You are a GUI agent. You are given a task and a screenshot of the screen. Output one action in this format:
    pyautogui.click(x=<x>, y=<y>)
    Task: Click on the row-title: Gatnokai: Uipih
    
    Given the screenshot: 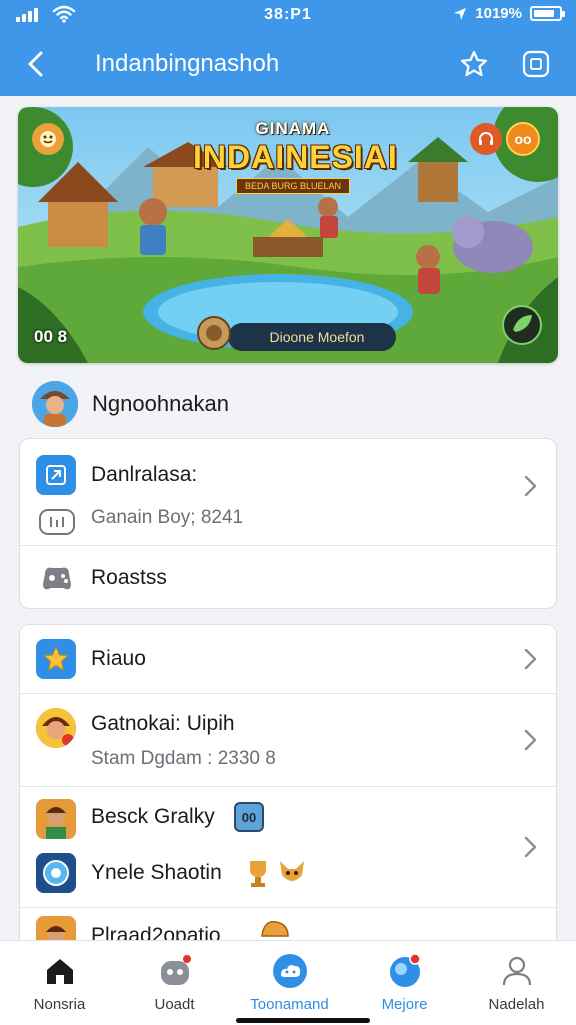 What is the action you would take?
    pyautogui.click(x=163, y=723)
    